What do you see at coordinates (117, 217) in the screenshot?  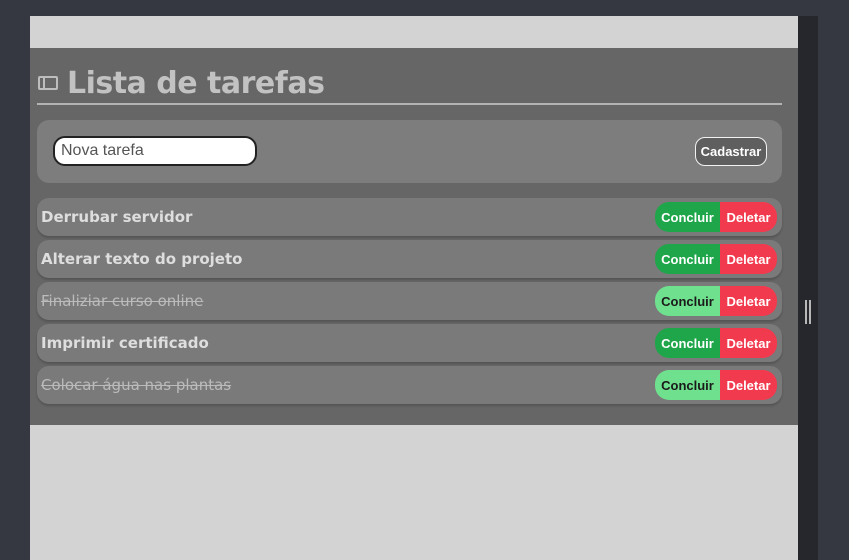 I see `task-text: Derrubar servidor` at bounding box center [117, 217].